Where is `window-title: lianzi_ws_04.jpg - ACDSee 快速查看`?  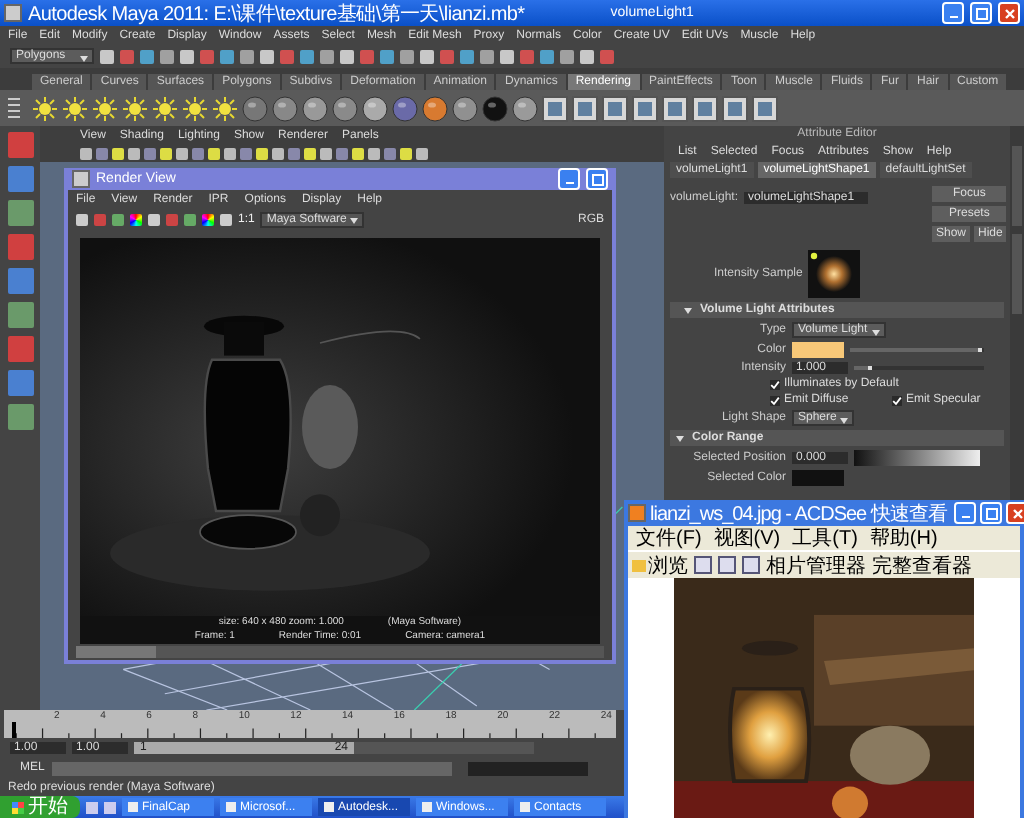 window-title: lianzi_ws_04.jpg - ACDSee 快速查看 is located at coordinates (798, 514).